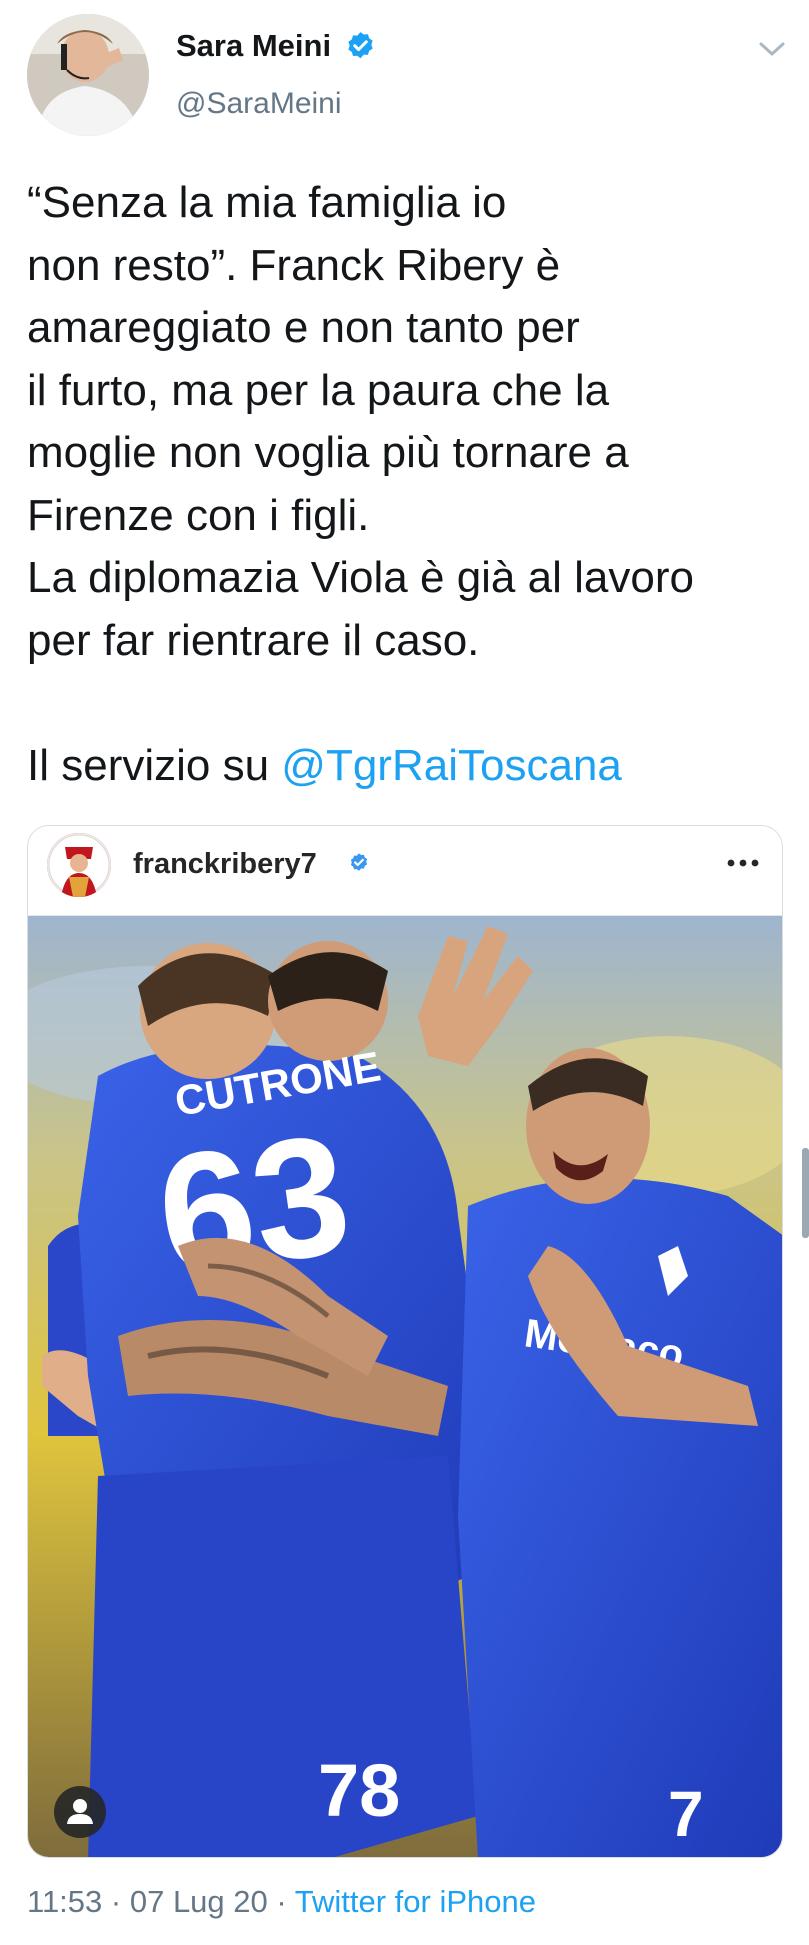 This screenshot has width=809, height=1945. What do you see at coordinates (328, 452) in the screenshot?
I see `tweet-text-line: moglie non voglia più tornare a` at bounding box center [328, 452].